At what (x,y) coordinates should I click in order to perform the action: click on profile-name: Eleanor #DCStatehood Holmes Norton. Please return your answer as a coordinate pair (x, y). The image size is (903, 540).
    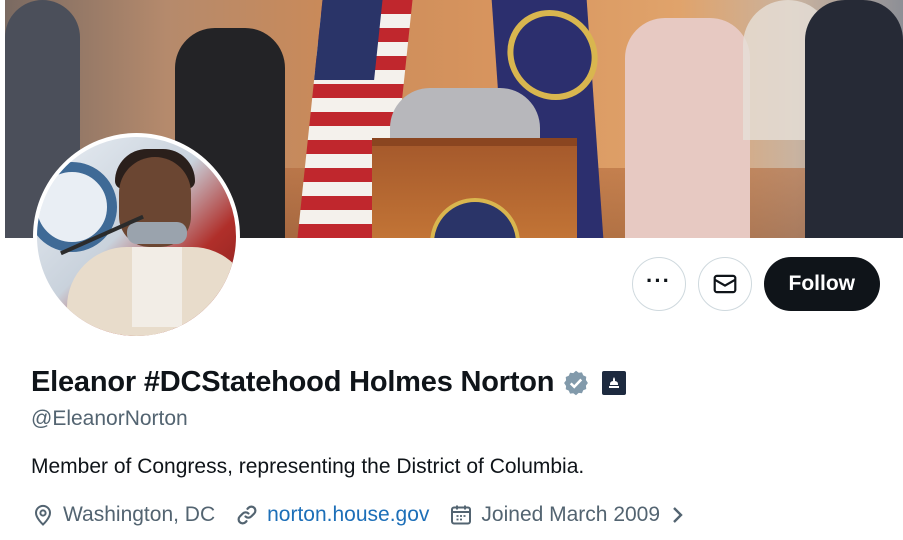
    Looking at the image, I should click on (293, 382).